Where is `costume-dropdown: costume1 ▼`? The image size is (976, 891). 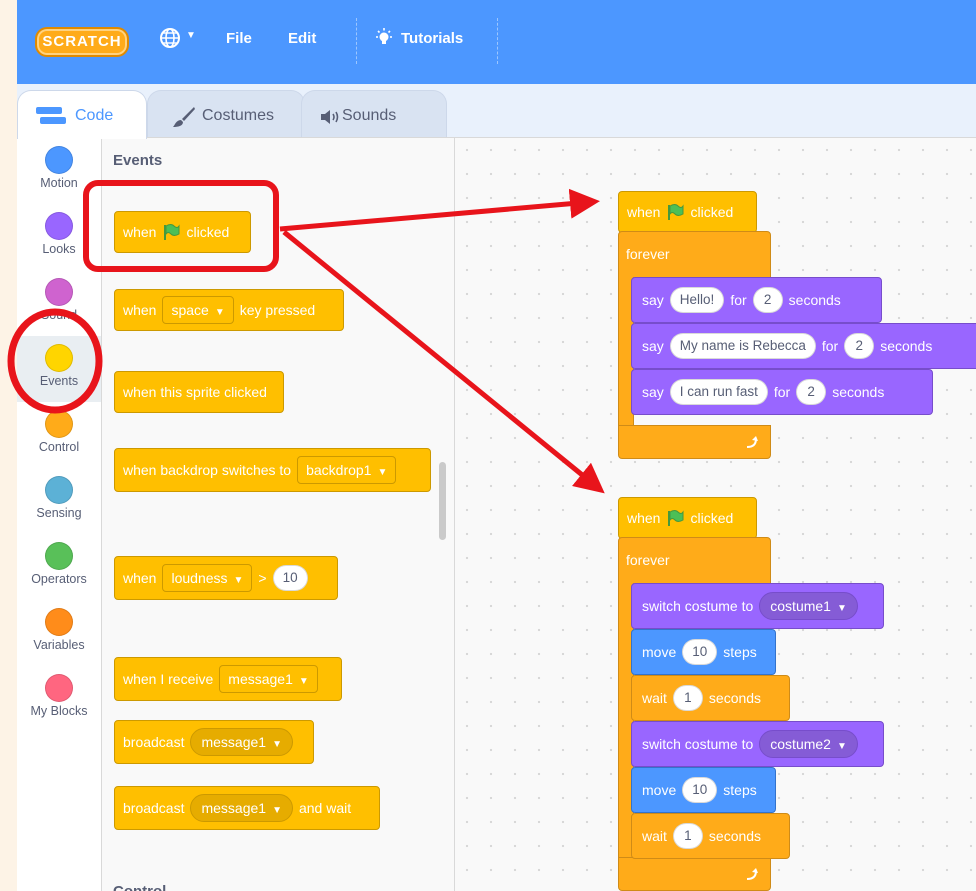 costume-dropdown: costume1 ▼ is located at coordinates (808, 606).